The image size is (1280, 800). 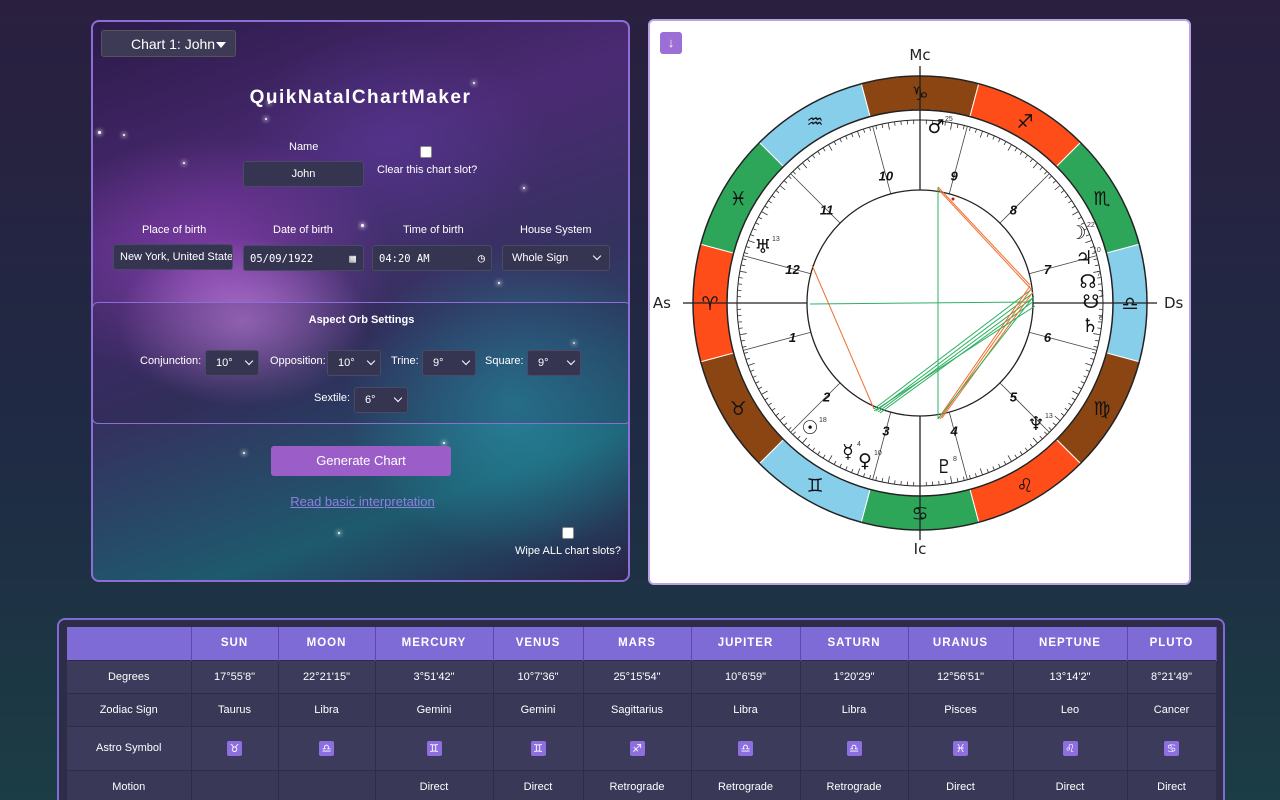 What do you see at coordinates (1101, 199) in the screenshot?
I see `zodiac-glyph-icon: ♏` at bounding box center [1101, 199].